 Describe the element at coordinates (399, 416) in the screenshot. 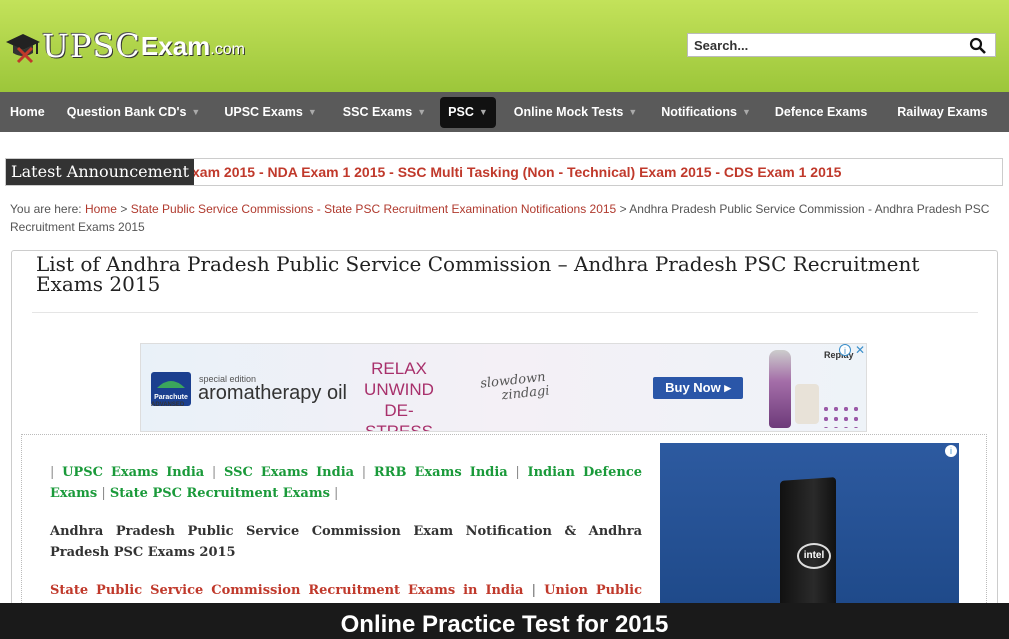

I see `ad-tagline-line: DE-STRESS` at that location.